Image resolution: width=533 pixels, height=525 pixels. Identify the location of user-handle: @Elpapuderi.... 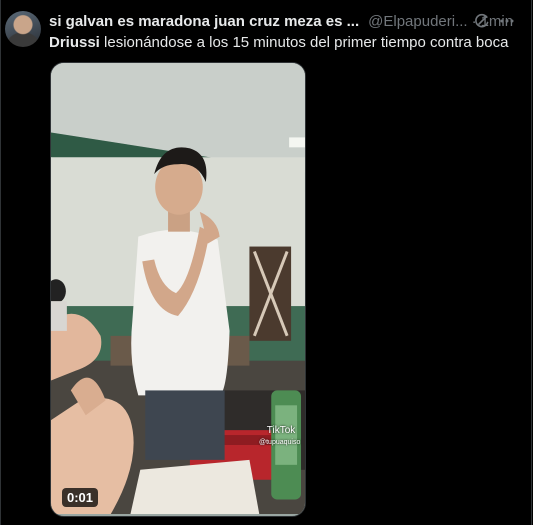
(417, 21).